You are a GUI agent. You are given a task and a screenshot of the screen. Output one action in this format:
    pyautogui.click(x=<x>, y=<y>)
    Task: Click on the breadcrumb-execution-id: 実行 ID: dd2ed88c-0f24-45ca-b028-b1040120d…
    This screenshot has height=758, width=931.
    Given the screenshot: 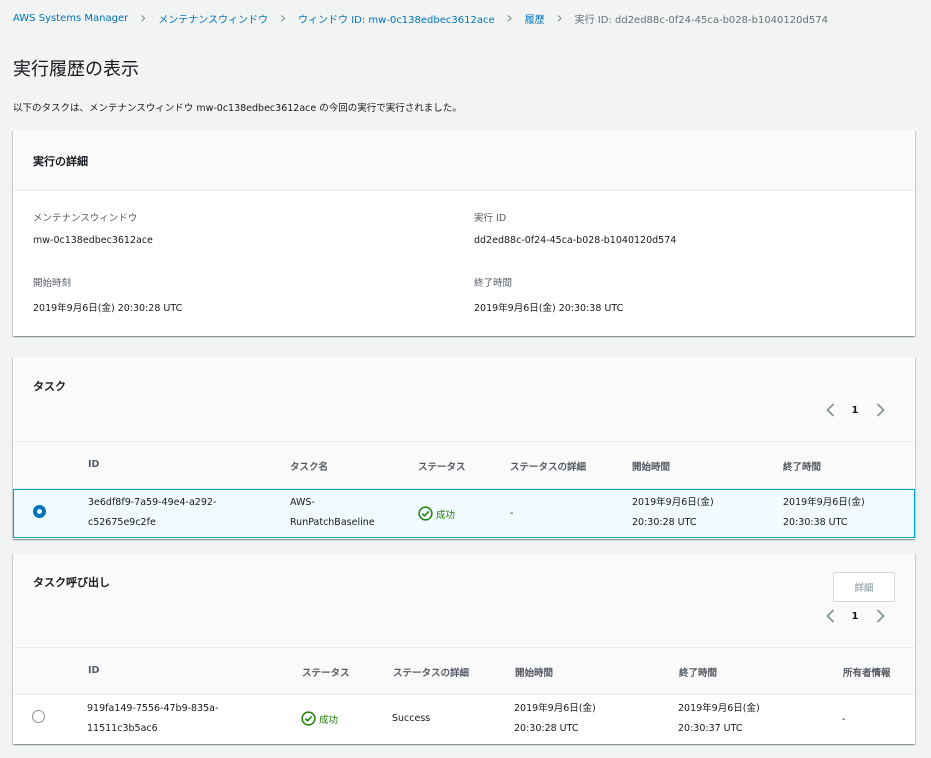 What is the action you would take?
    pyautogui.click(x=701, y=20)
    